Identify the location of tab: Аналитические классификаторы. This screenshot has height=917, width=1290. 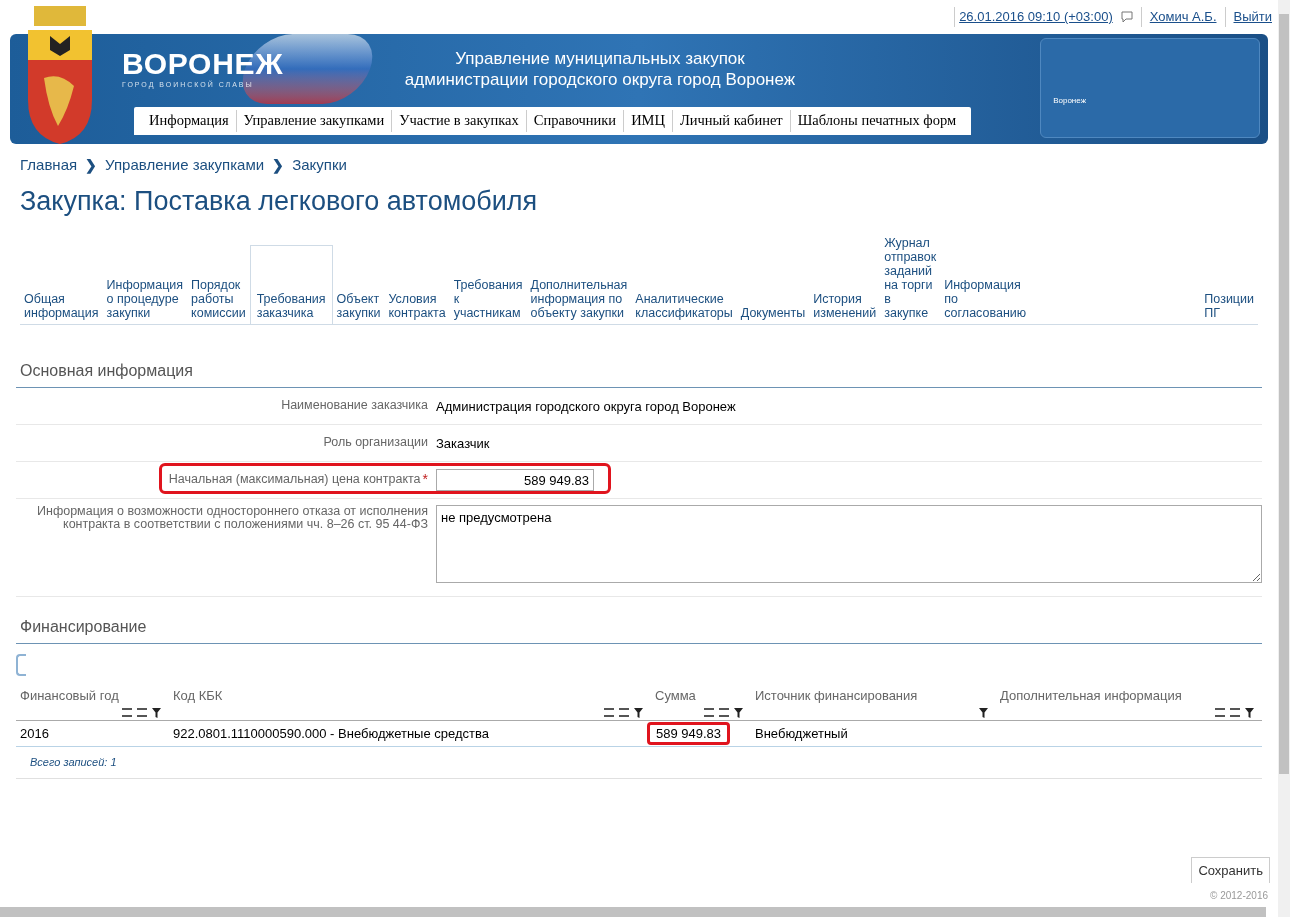
(684, 307).